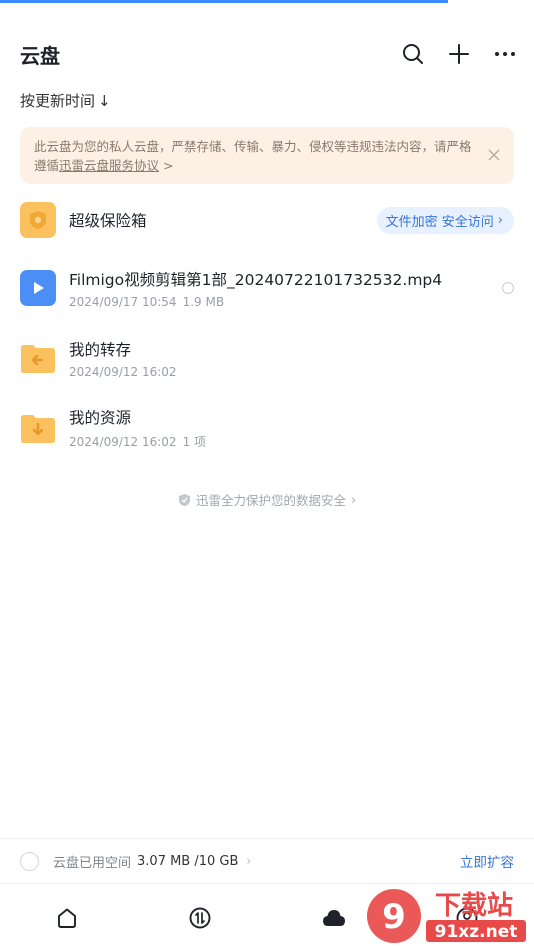 The image size is (534, 950). I want to click on search-icon, so click(413, 54).